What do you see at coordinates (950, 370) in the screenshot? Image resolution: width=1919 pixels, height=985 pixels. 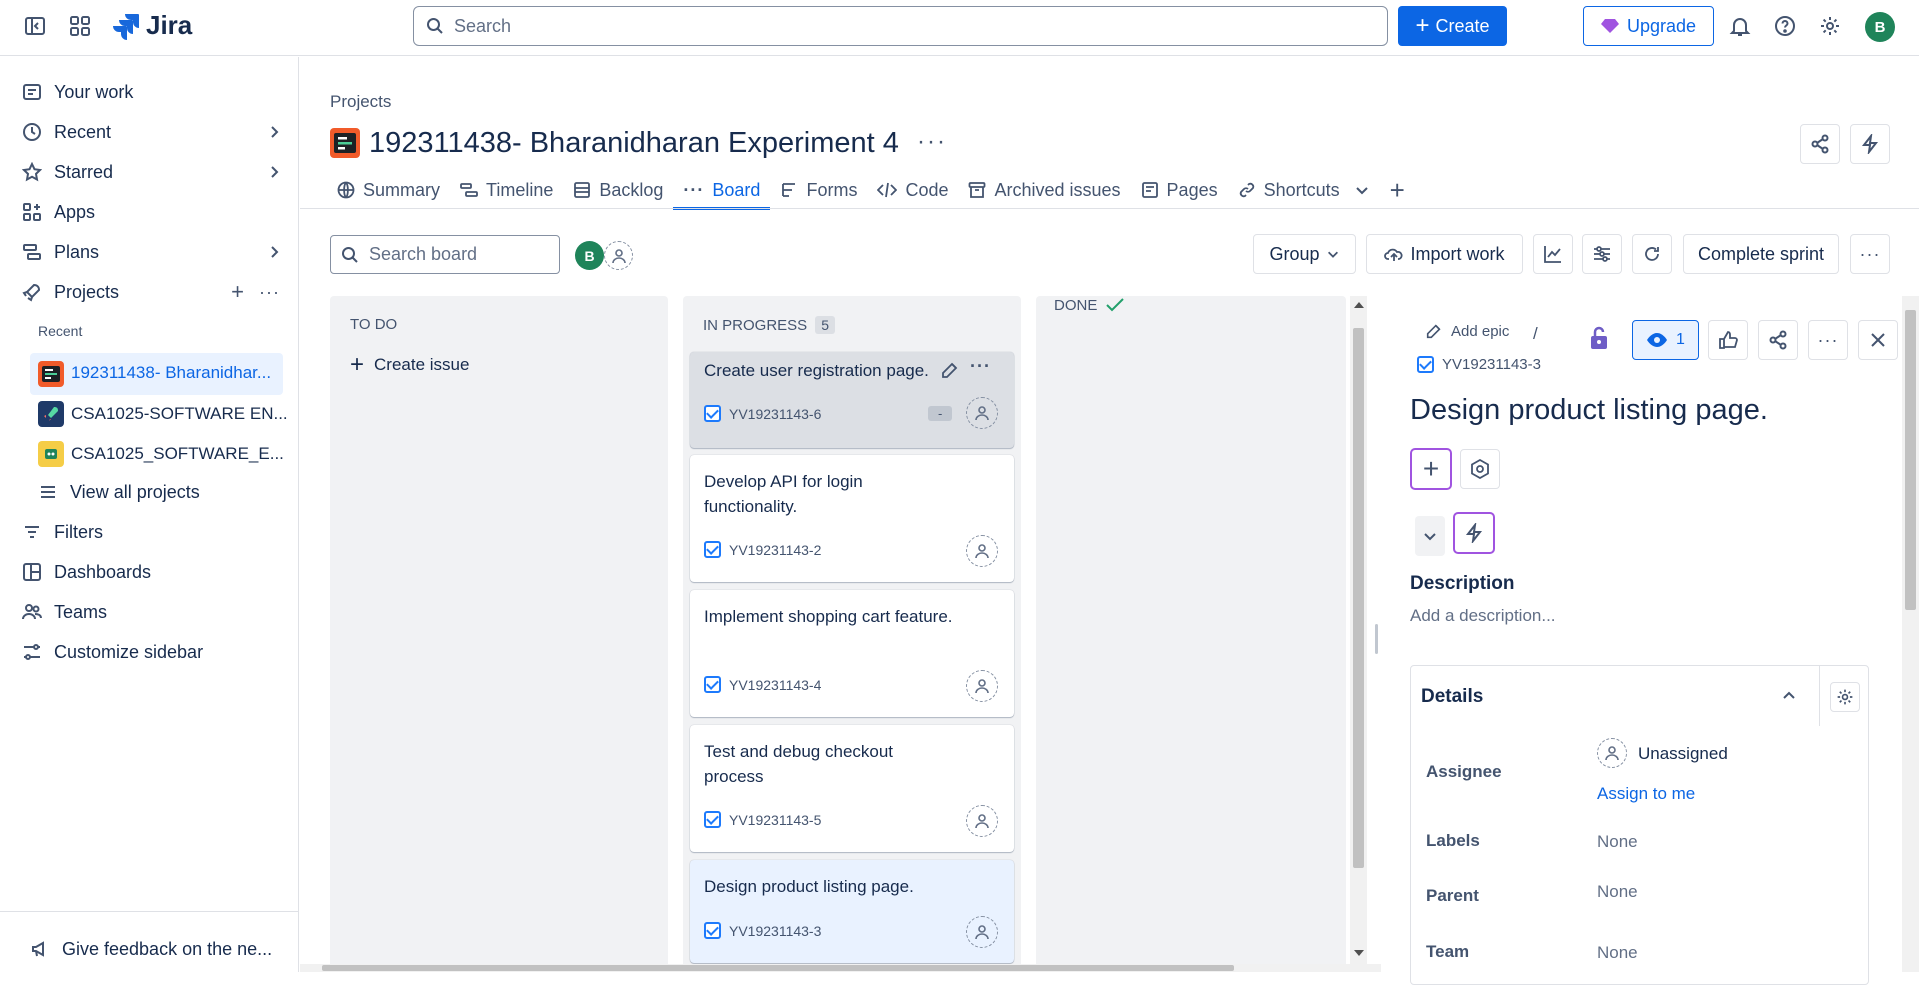 I see `edit-pencil-icon` at bounding box center [950, 370].